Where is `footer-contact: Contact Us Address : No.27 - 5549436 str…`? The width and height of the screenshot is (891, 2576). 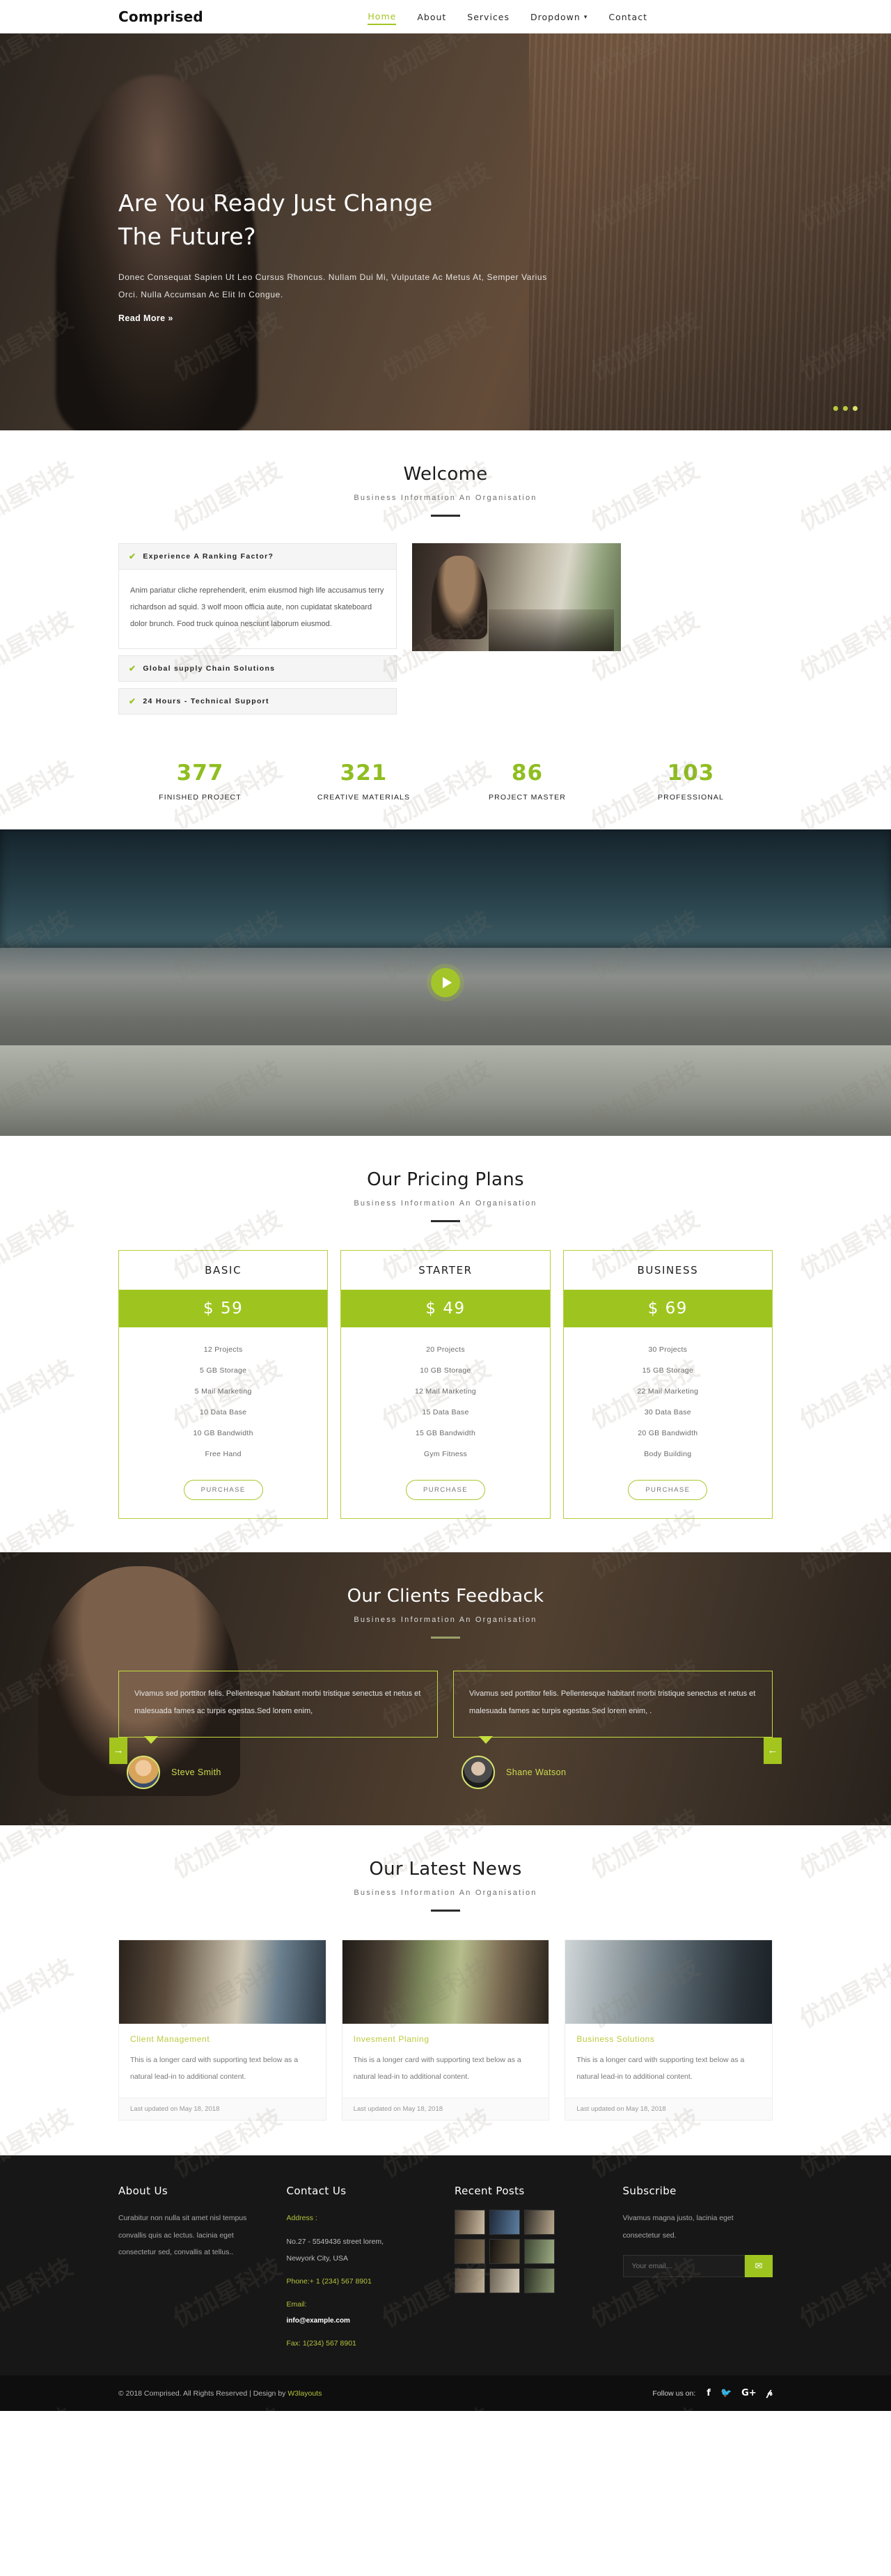 footer-contact: Contact Us Address : No.27 - 5549436 str… is located at coordinates (362, 2268).